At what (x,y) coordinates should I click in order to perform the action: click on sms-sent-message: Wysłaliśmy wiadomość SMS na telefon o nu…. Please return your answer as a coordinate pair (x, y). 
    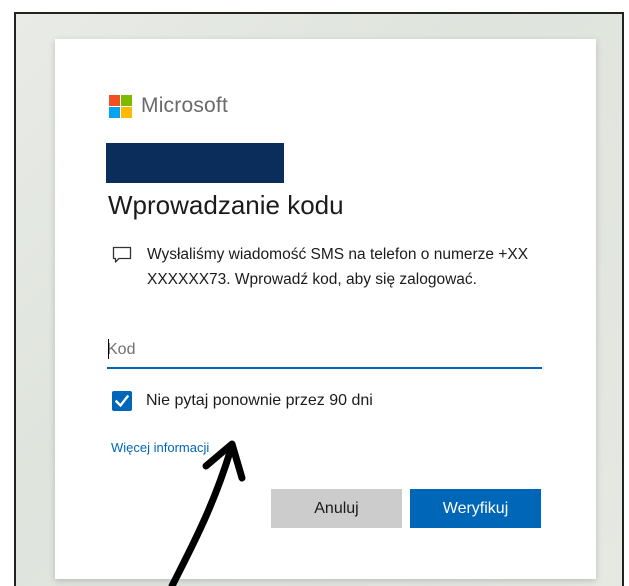
    Looking at the image, I should click on (338, 267).